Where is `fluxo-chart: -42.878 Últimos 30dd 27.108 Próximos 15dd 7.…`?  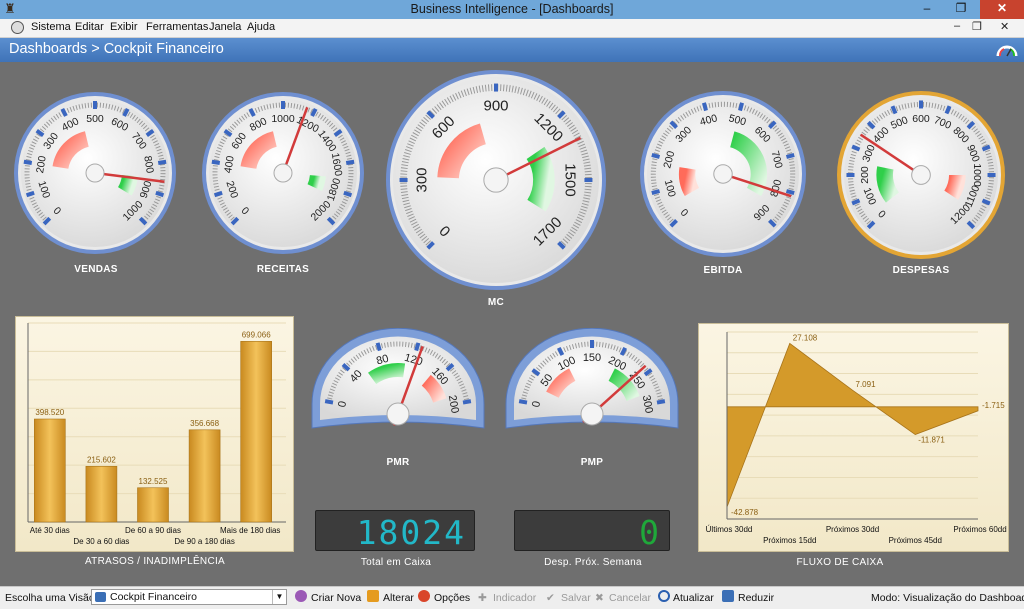
fluxo-chart: -42.878 Últimos 30dd 27.108 Próximos 15dd 7.… is located at coordinates (856, 438).